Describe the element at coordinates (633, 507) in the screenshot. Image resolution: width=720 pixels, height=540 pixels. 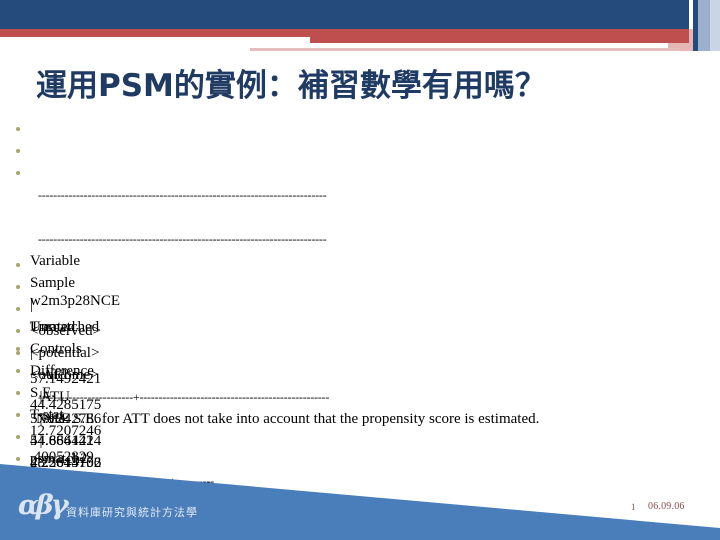
I see `page-number: 1` at that location.